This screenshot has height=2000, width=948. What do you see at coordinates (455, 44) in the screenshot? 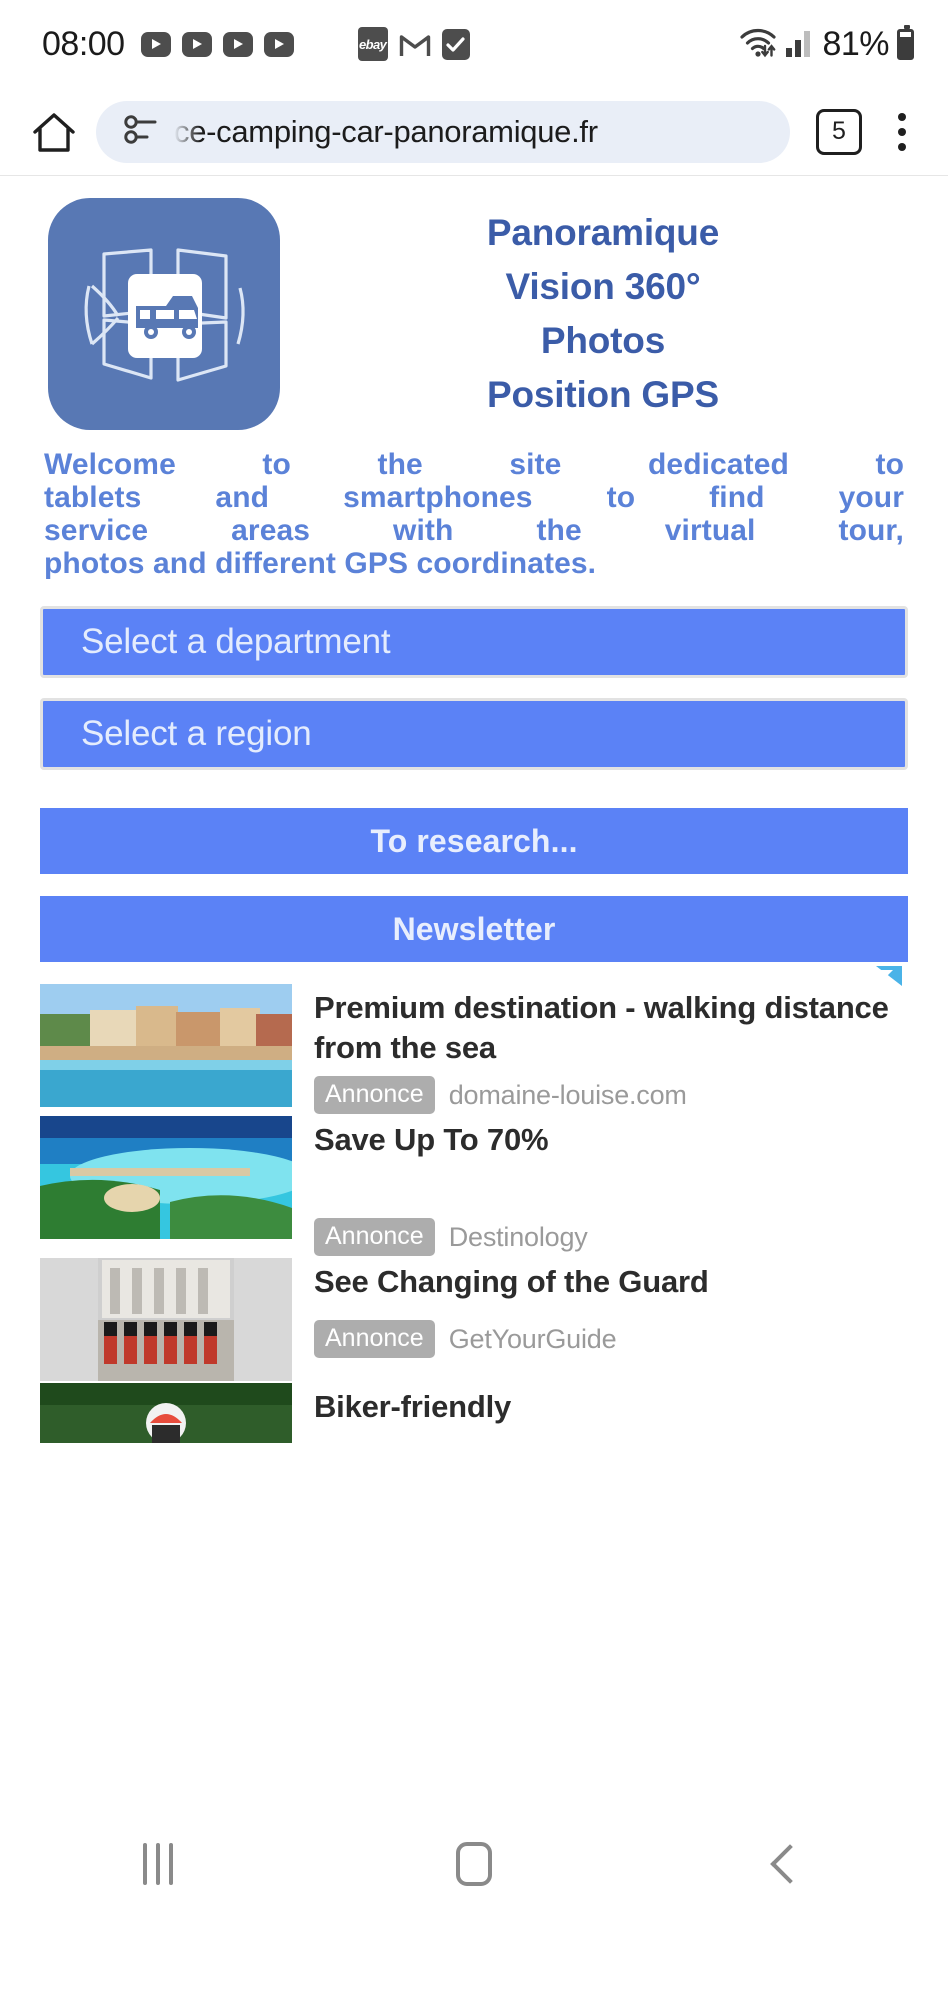
I see `checkmark-icon` at bounding box center [455, 44].